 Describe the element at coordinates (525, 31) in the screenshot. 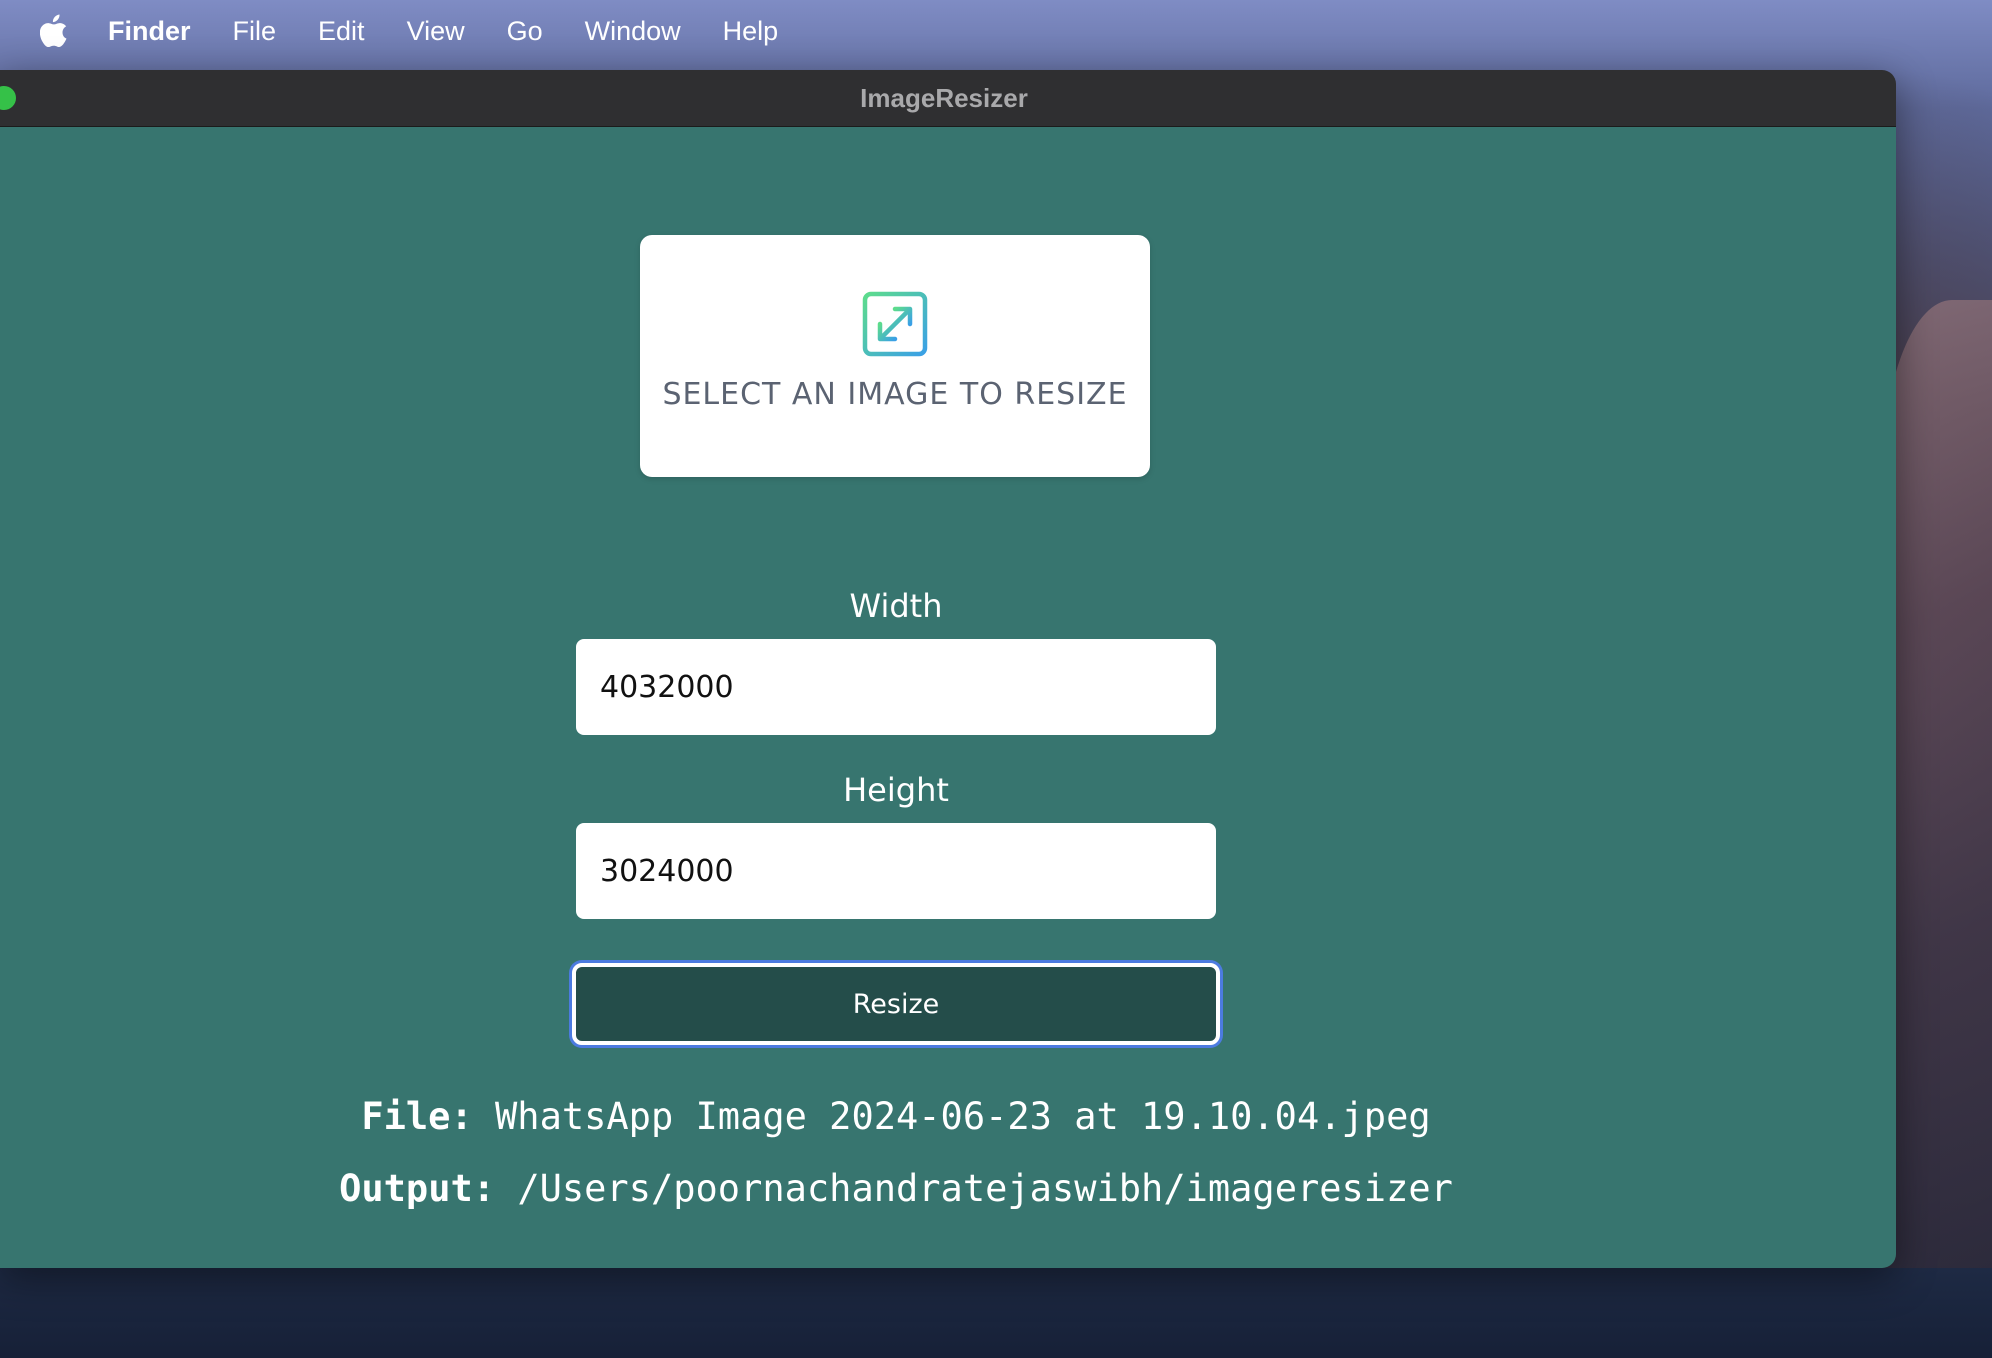

I see `menu-go: Go` at that location.